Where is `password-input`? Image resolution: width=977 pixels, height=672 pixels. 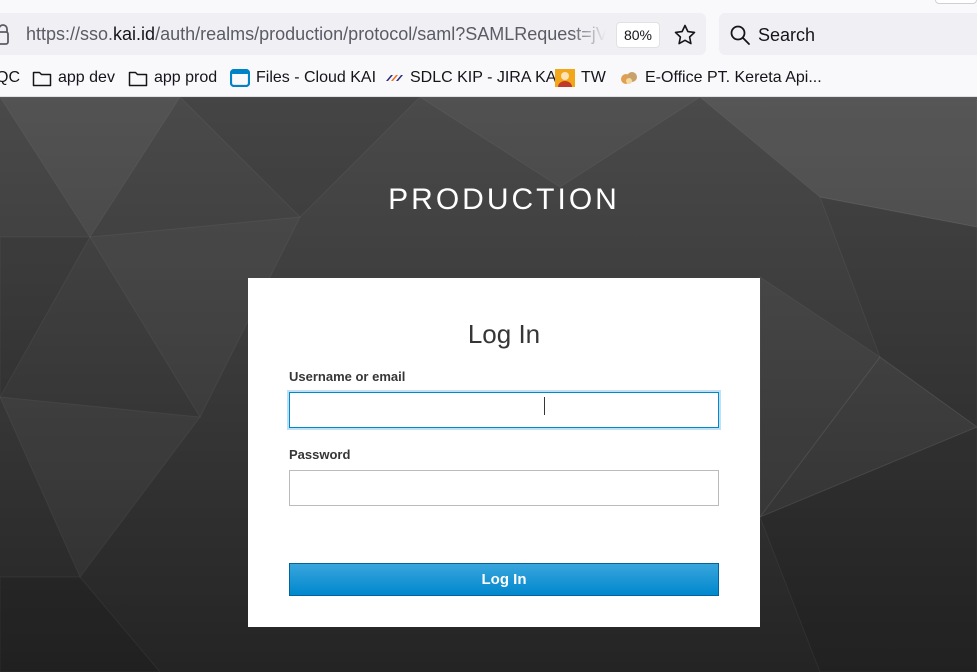 password-input is located at coordinates (504, 488).